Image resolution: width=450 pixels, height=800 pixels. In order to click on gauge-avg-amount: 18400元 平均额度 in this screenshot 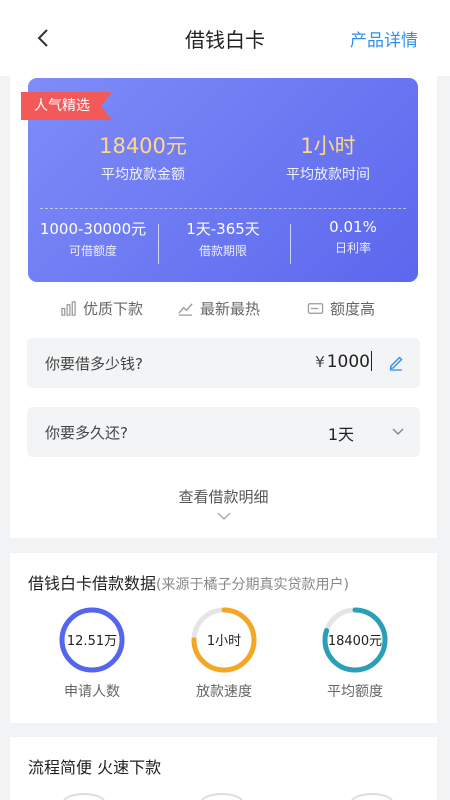, I will do `click(355, 653)`.